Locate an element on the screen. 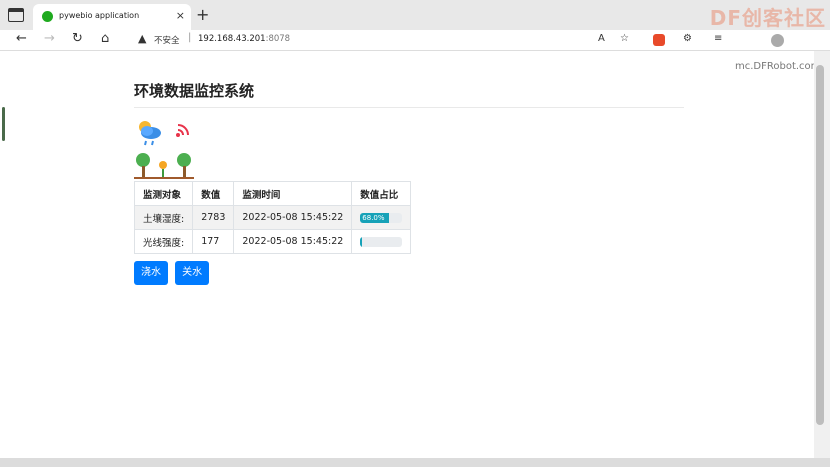  url-text: 192.168.43.201:8078 is located at coordinates (244, 39).